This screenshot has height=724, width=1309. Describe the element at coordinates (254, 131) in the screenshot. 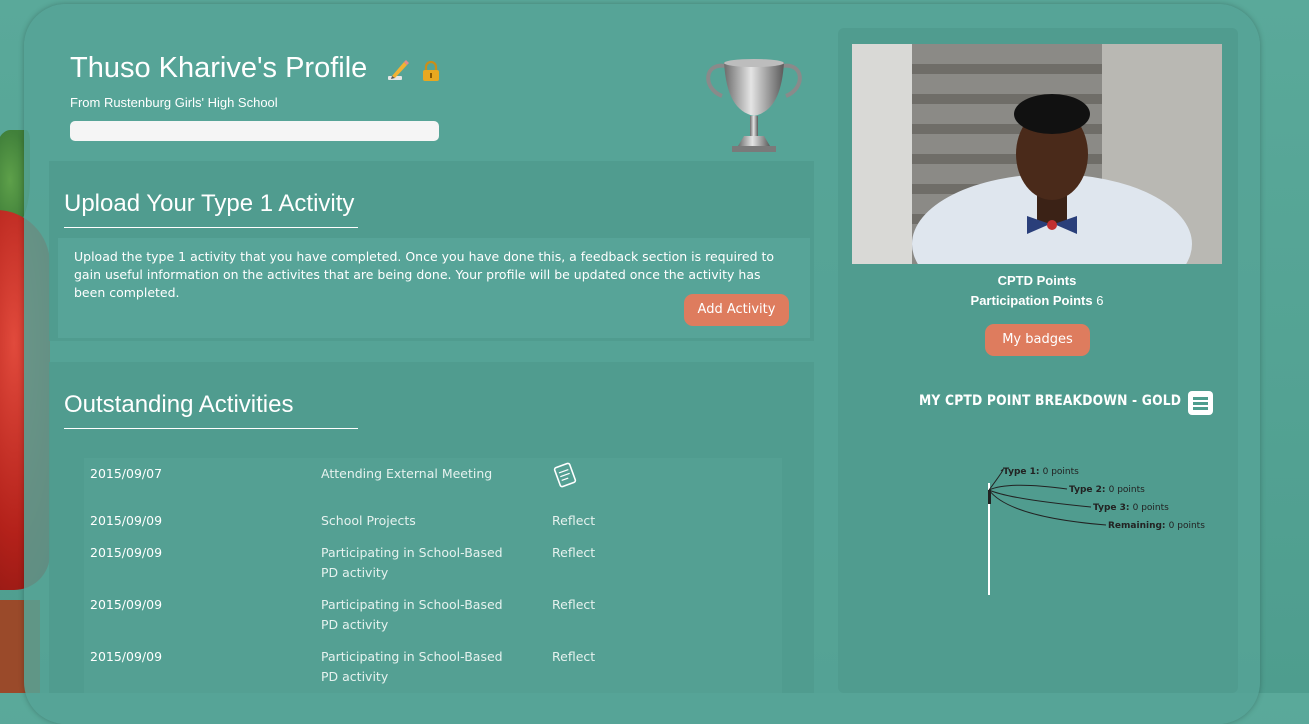

I see `profile-progress-bar` at that location.